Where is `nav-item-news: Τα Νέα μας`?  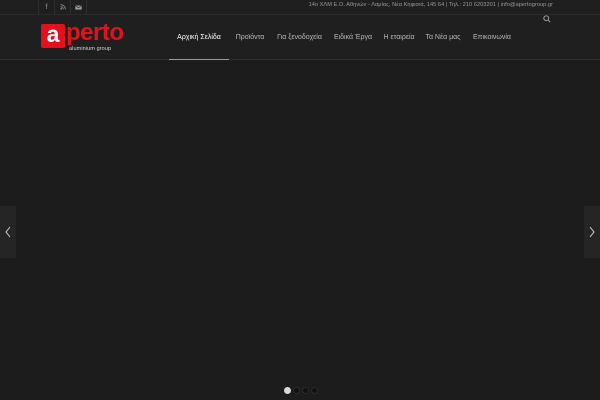
nav-item-news: Τα Νέα μας is located at coordinates (443, 37).